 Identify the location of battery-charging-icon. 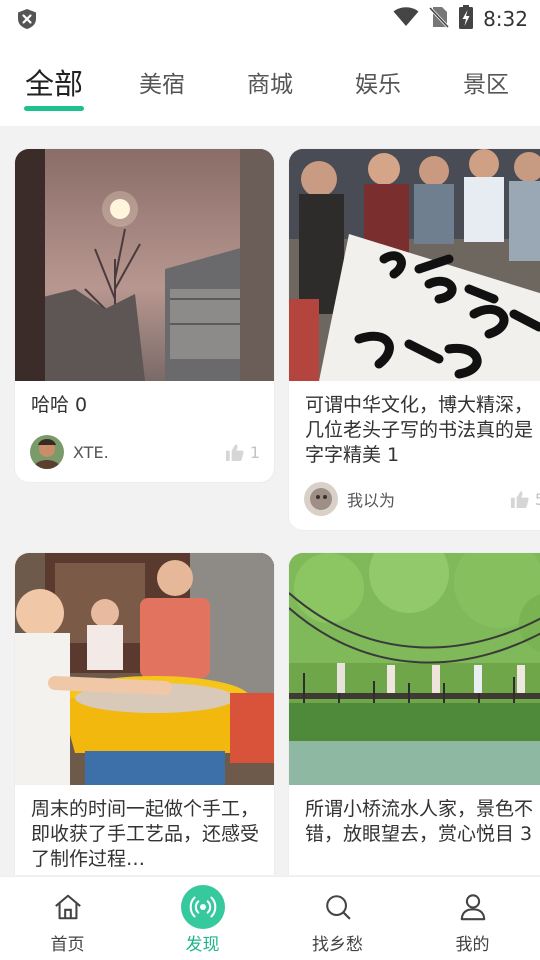
(466, 19).